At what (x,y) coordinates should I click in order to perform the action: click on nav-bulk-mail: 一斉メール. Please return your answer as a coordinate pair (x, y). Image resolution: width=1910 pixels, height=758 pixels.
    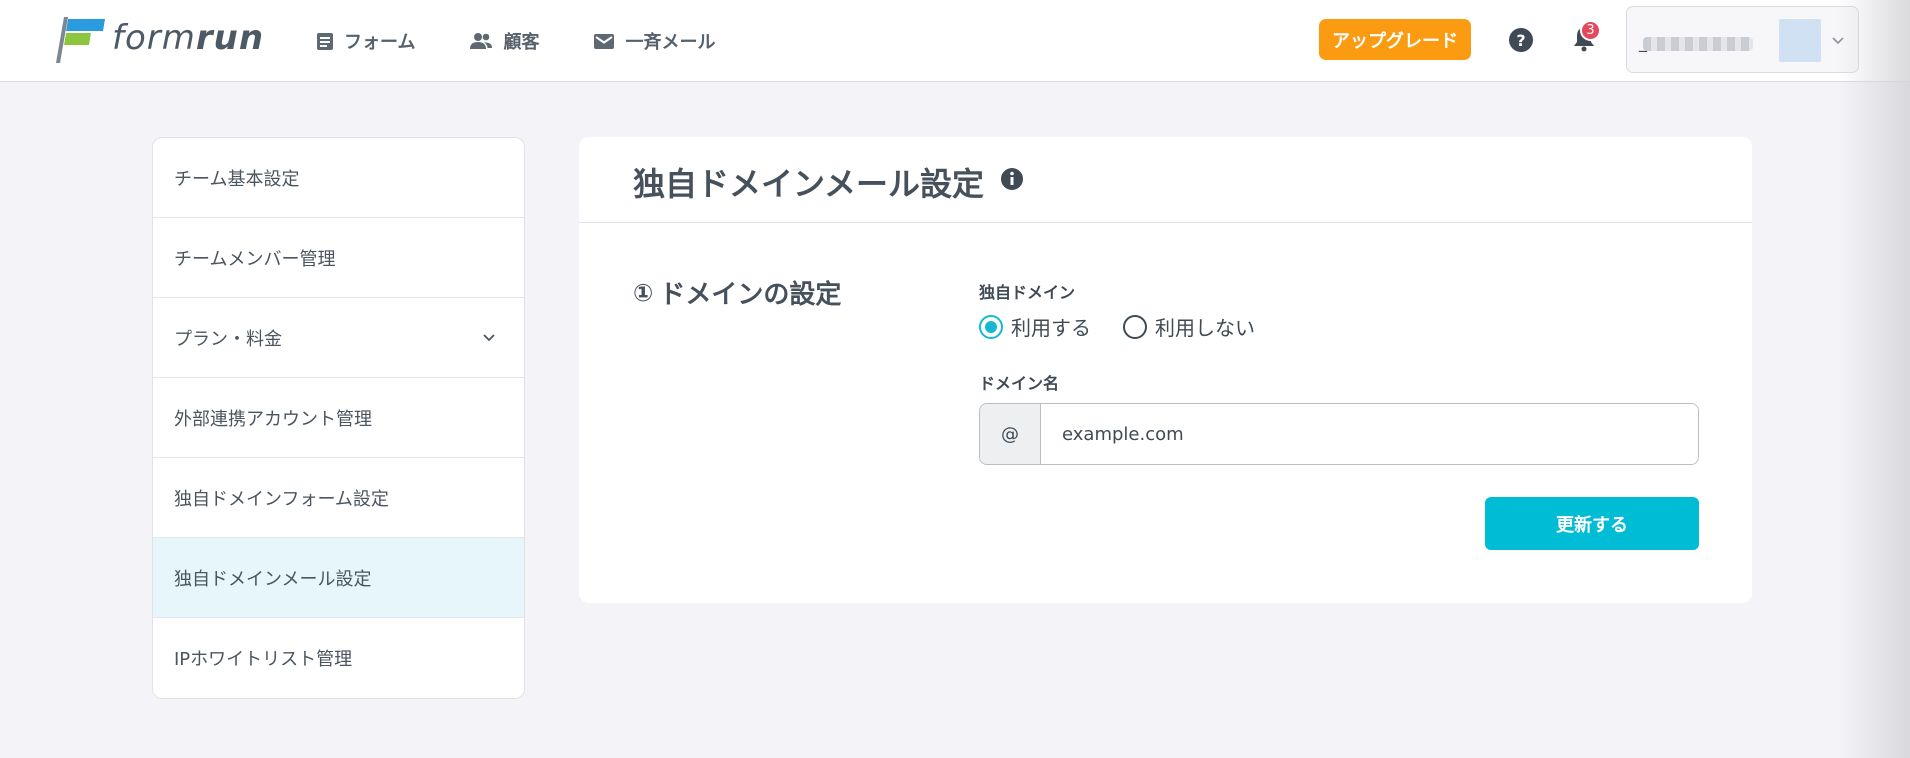
    Looking at the image, I should click on (654, 41).